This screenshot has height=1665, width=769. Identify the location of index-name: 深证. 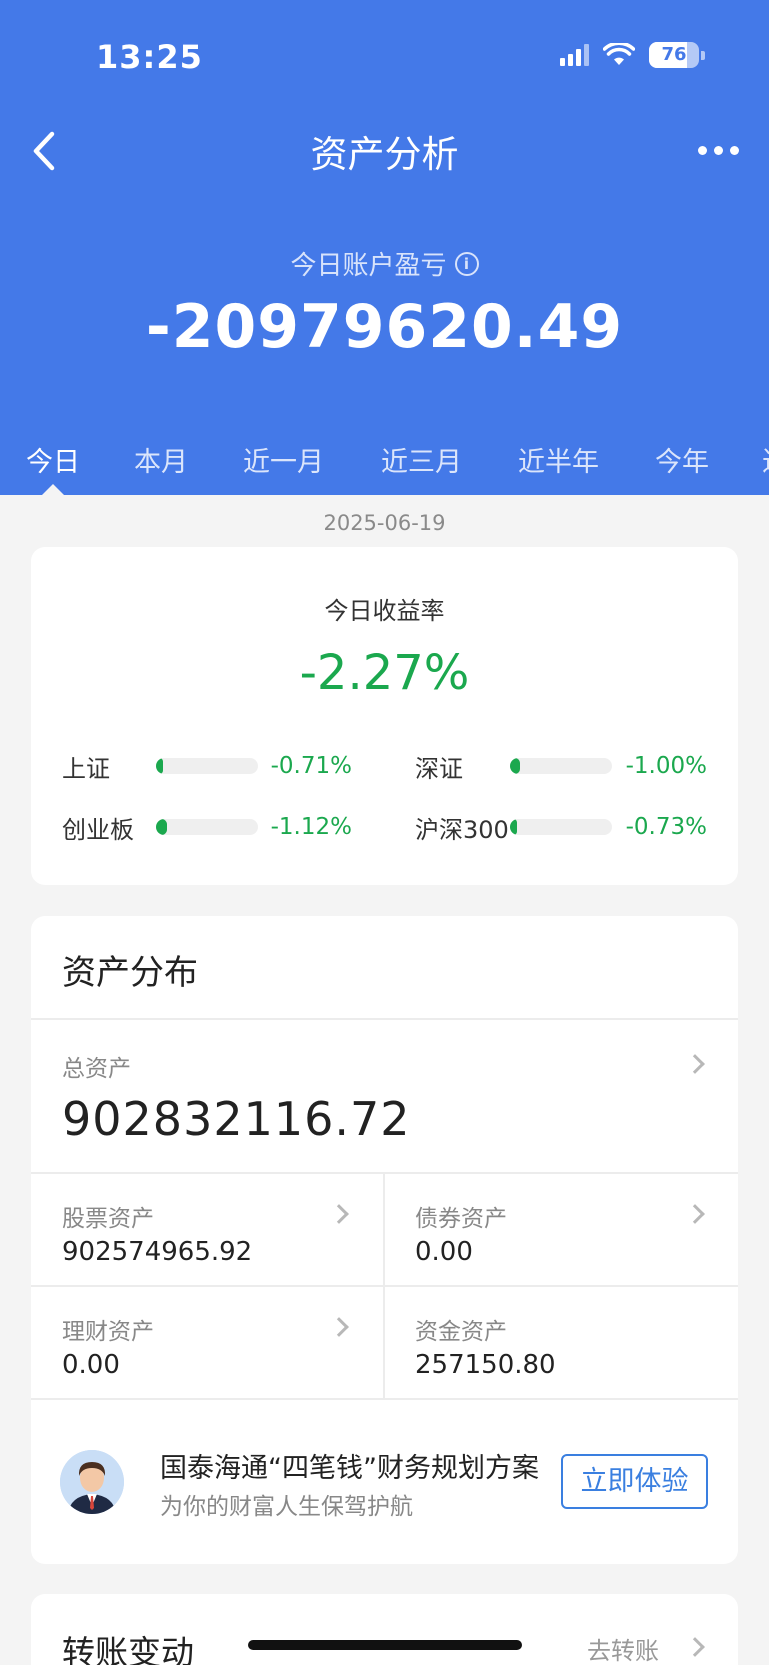
(439, 768).